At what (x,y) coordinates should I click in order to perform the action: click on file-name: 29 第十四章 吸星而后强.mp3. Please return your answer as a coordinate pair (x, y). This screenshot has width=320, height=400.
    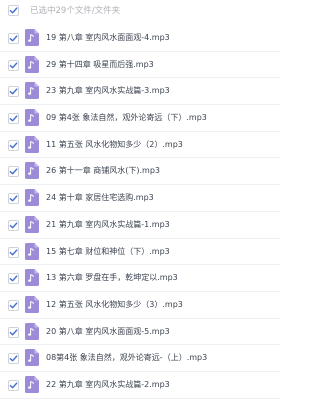
    Looking at the image, I should click on (100, 65).